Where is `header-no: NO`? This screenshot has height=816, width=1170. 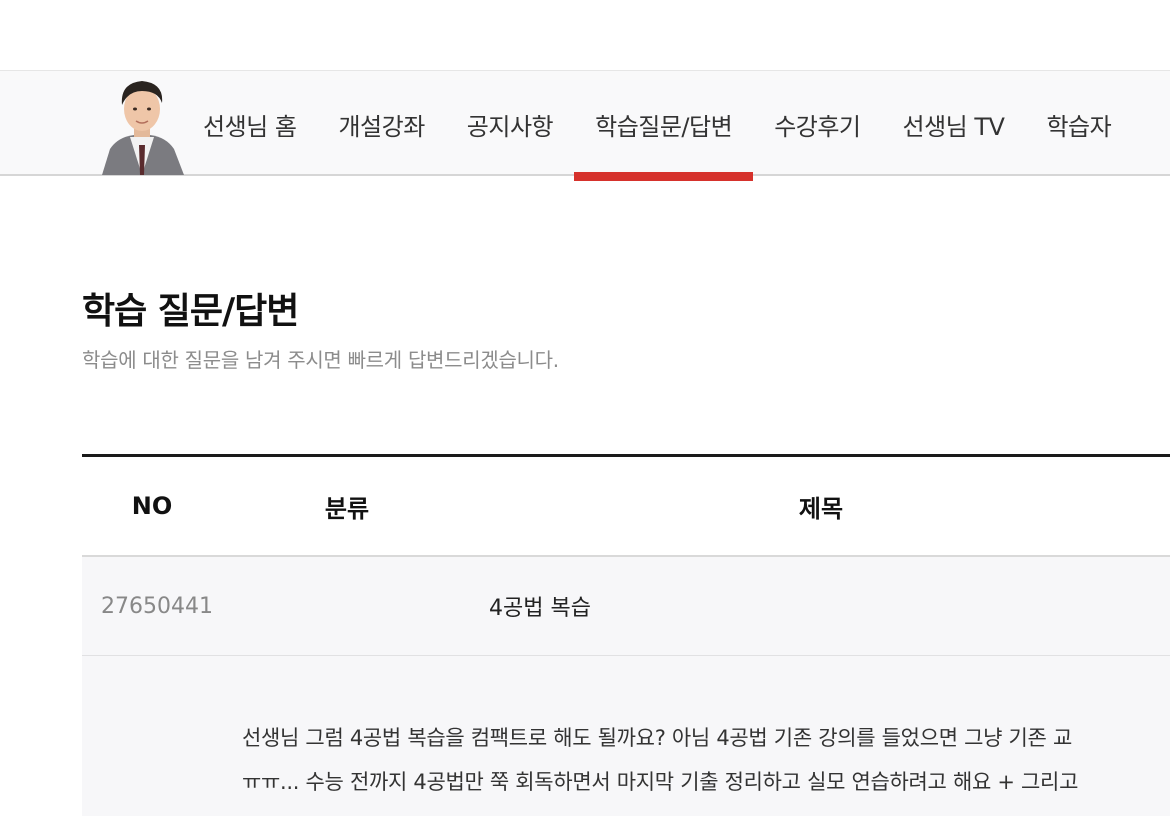 header-no: NO is located at coordinates (152, 506).